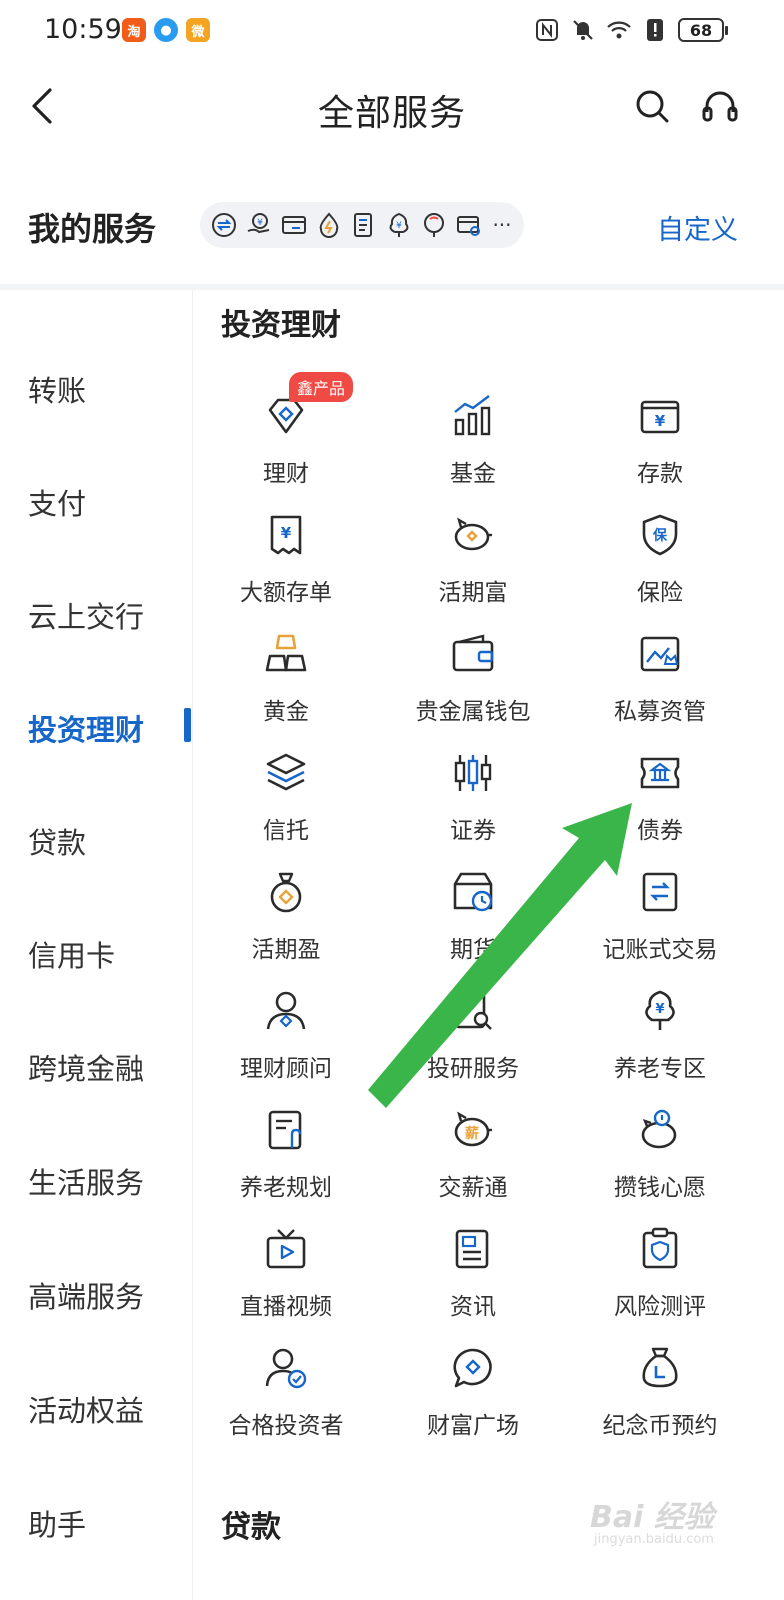 This screenshot has height=1600, width=784. Describe the element at coordinates (720, 108) in the screenshot. I see `customer-service-headset-icon` at that location.